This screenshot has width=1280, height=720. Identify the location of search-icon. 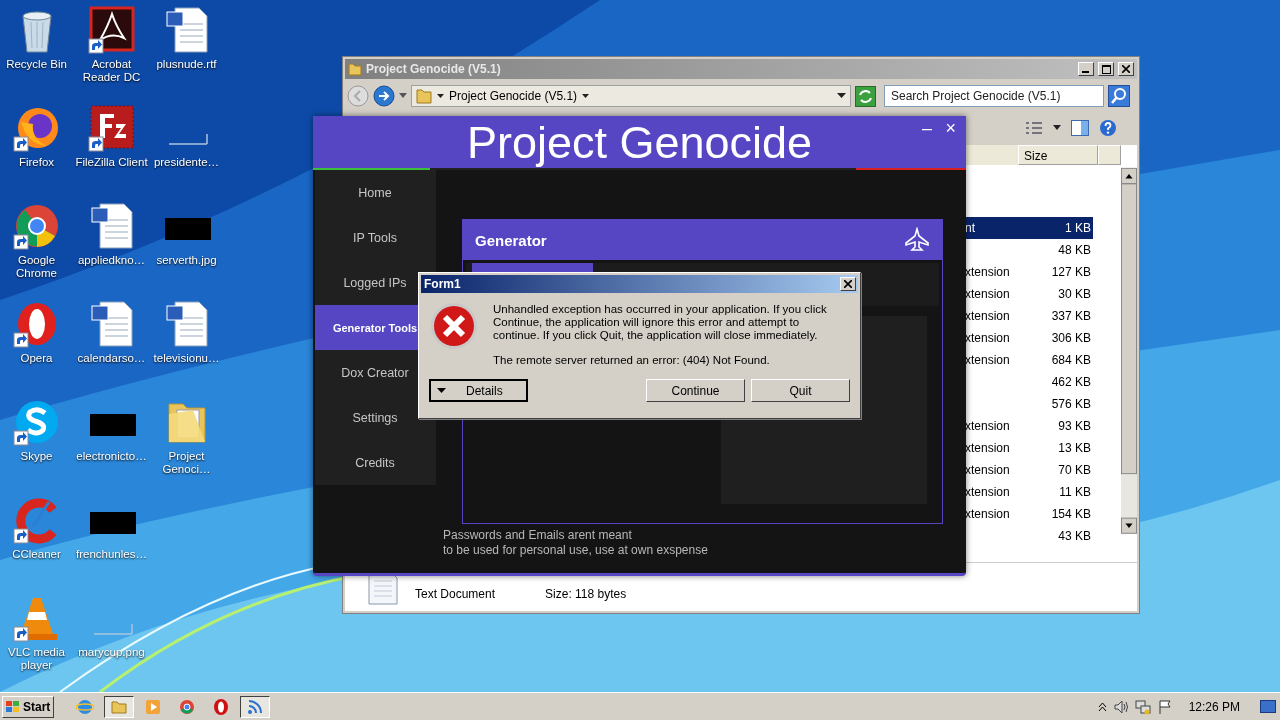
(1119, 96).